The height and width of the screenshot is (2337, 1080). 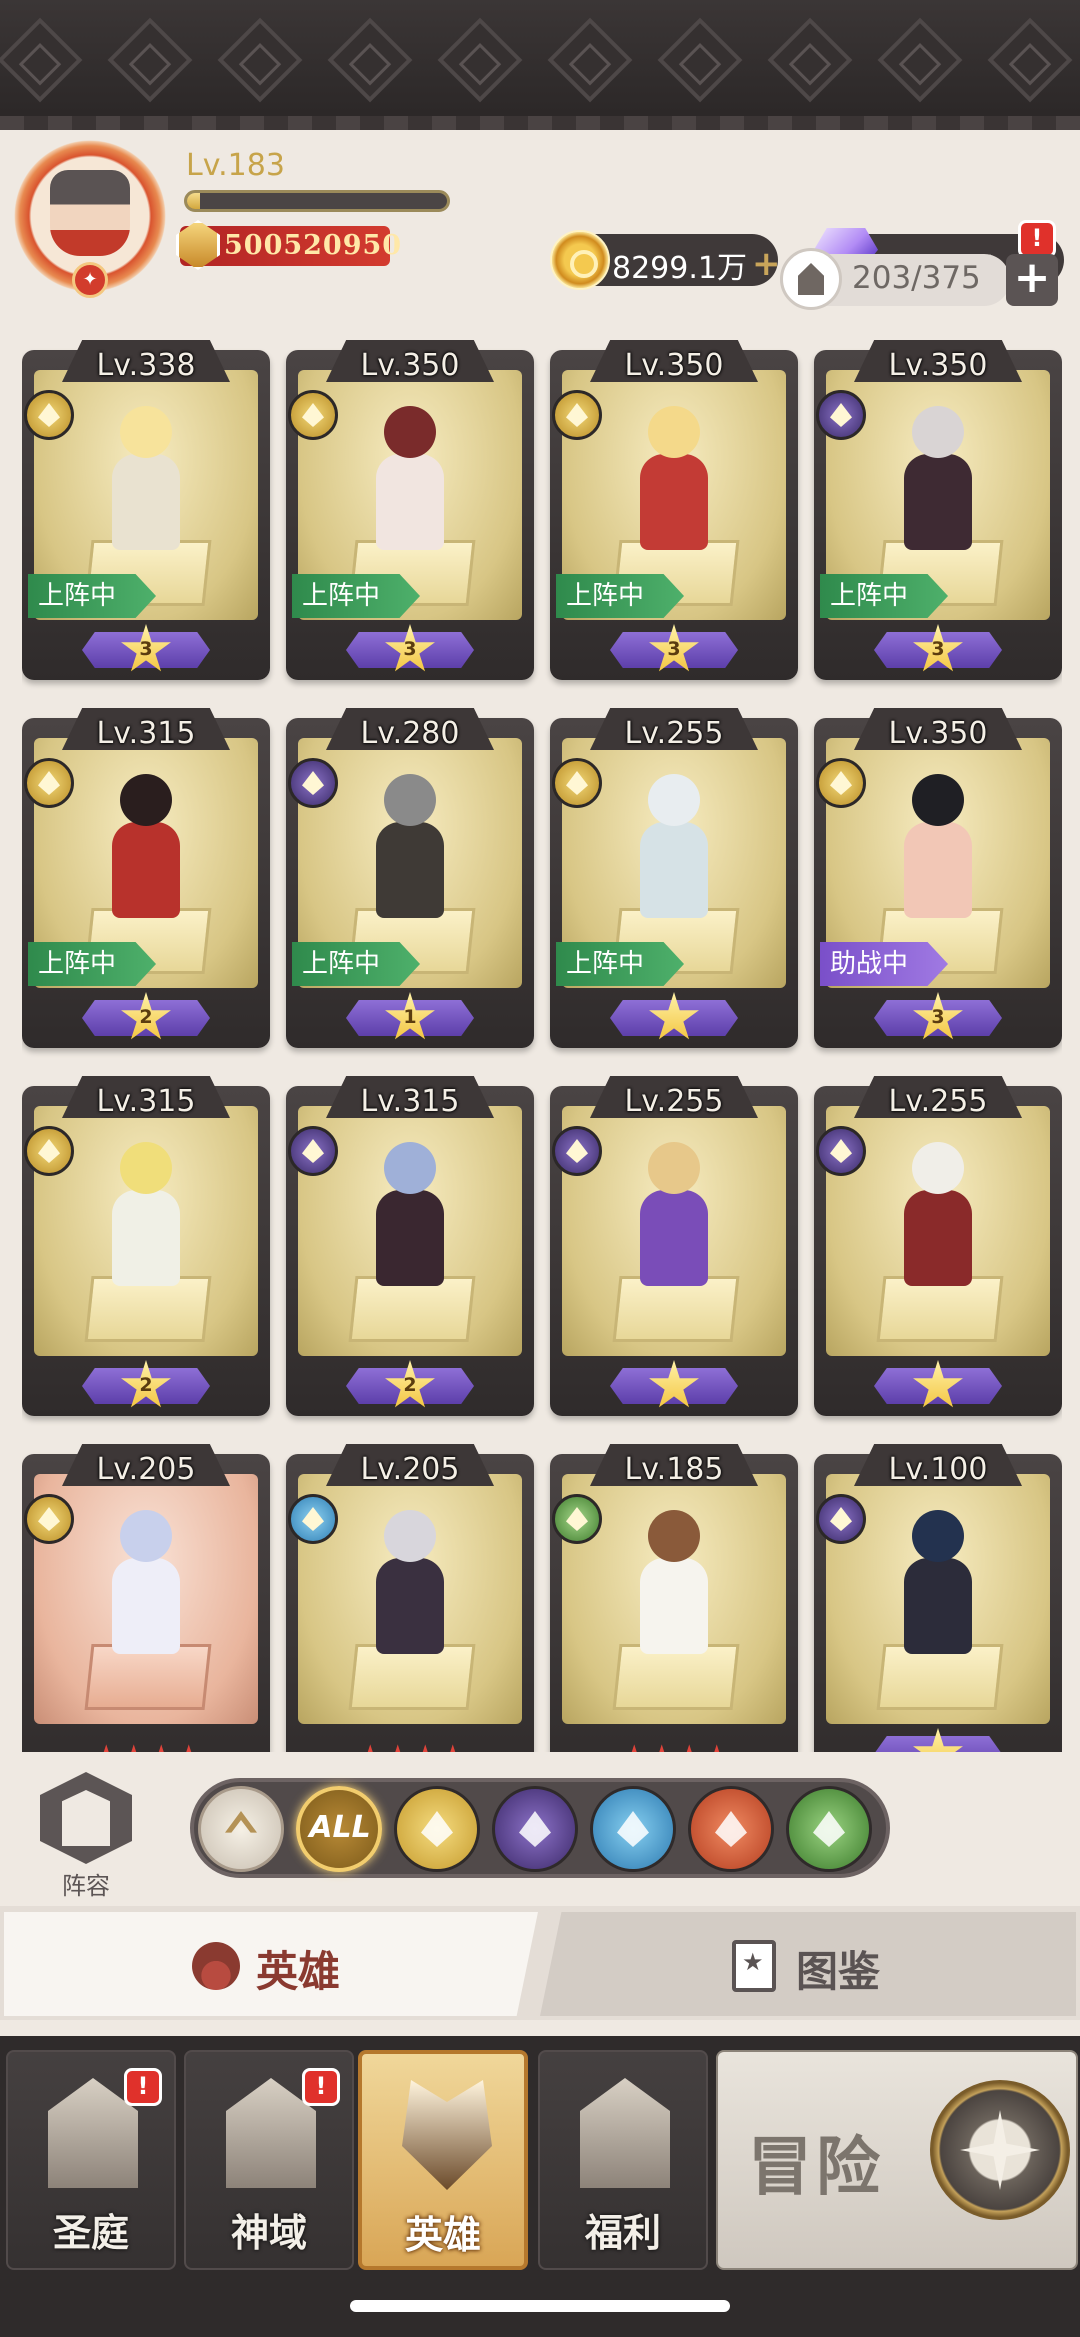 What do you see at coordinates (241, 1829) in the screenshot?
I see `collapse-filter-button` at bounding box center [241, 1829].